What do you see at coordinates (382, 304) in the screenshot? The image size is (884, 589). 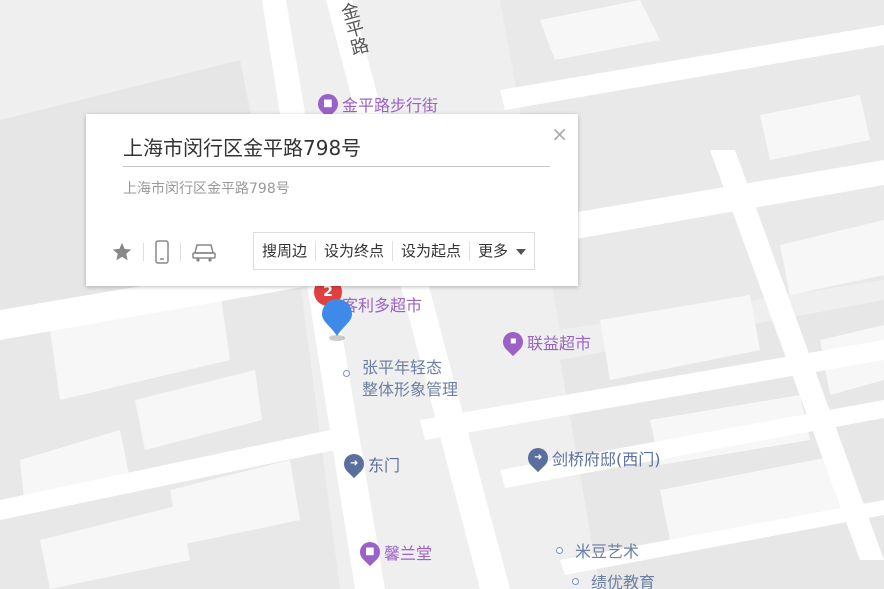 I see `poi-kelido-supermarket: 客利多超市` at bounding box center [382, 304].